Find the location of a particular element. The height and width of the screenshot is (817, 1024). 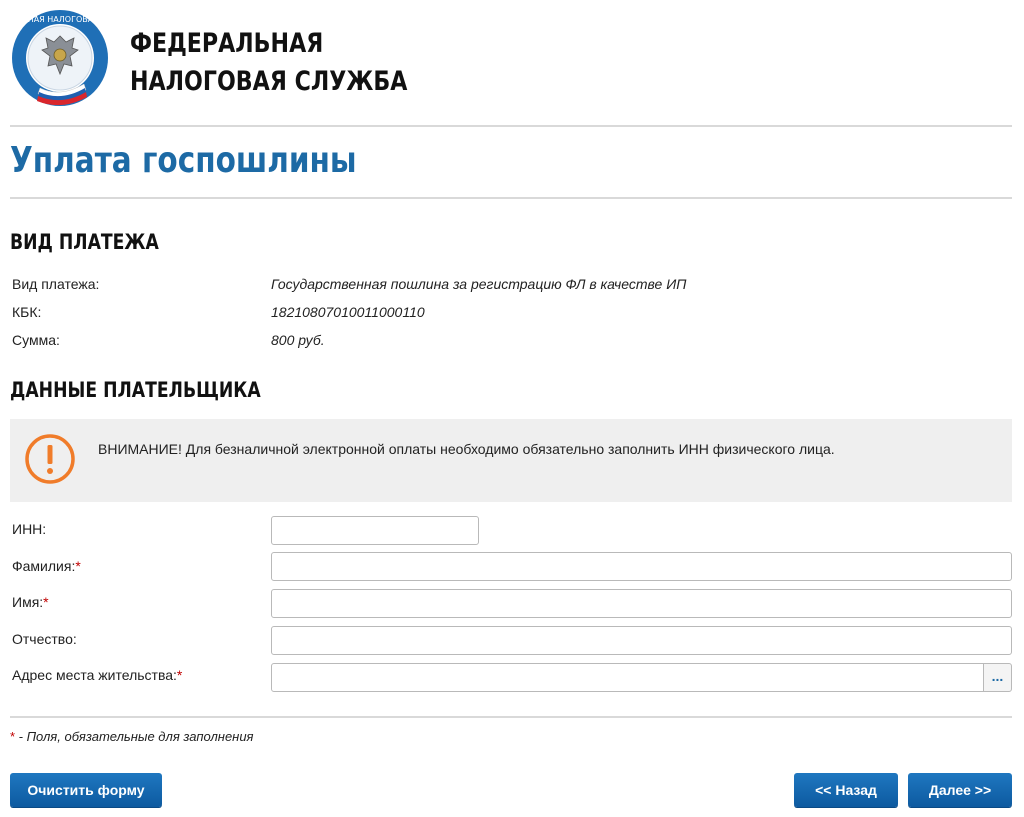

logo-circular-text: ФЕДЕРАЛЬНАЯ НАЛОГОВАЯ СЛУЖБА is located at coordinates (60, 19).